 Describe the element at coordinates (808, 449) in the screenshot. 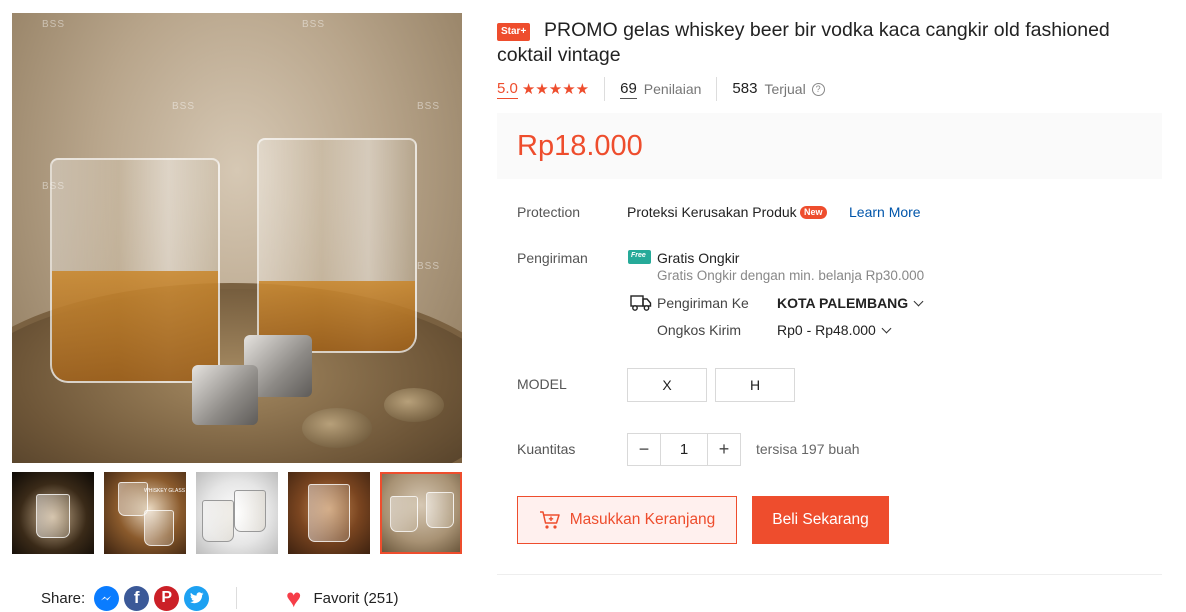

I see `stock-remaining: tersisa 197 buah` at that location.